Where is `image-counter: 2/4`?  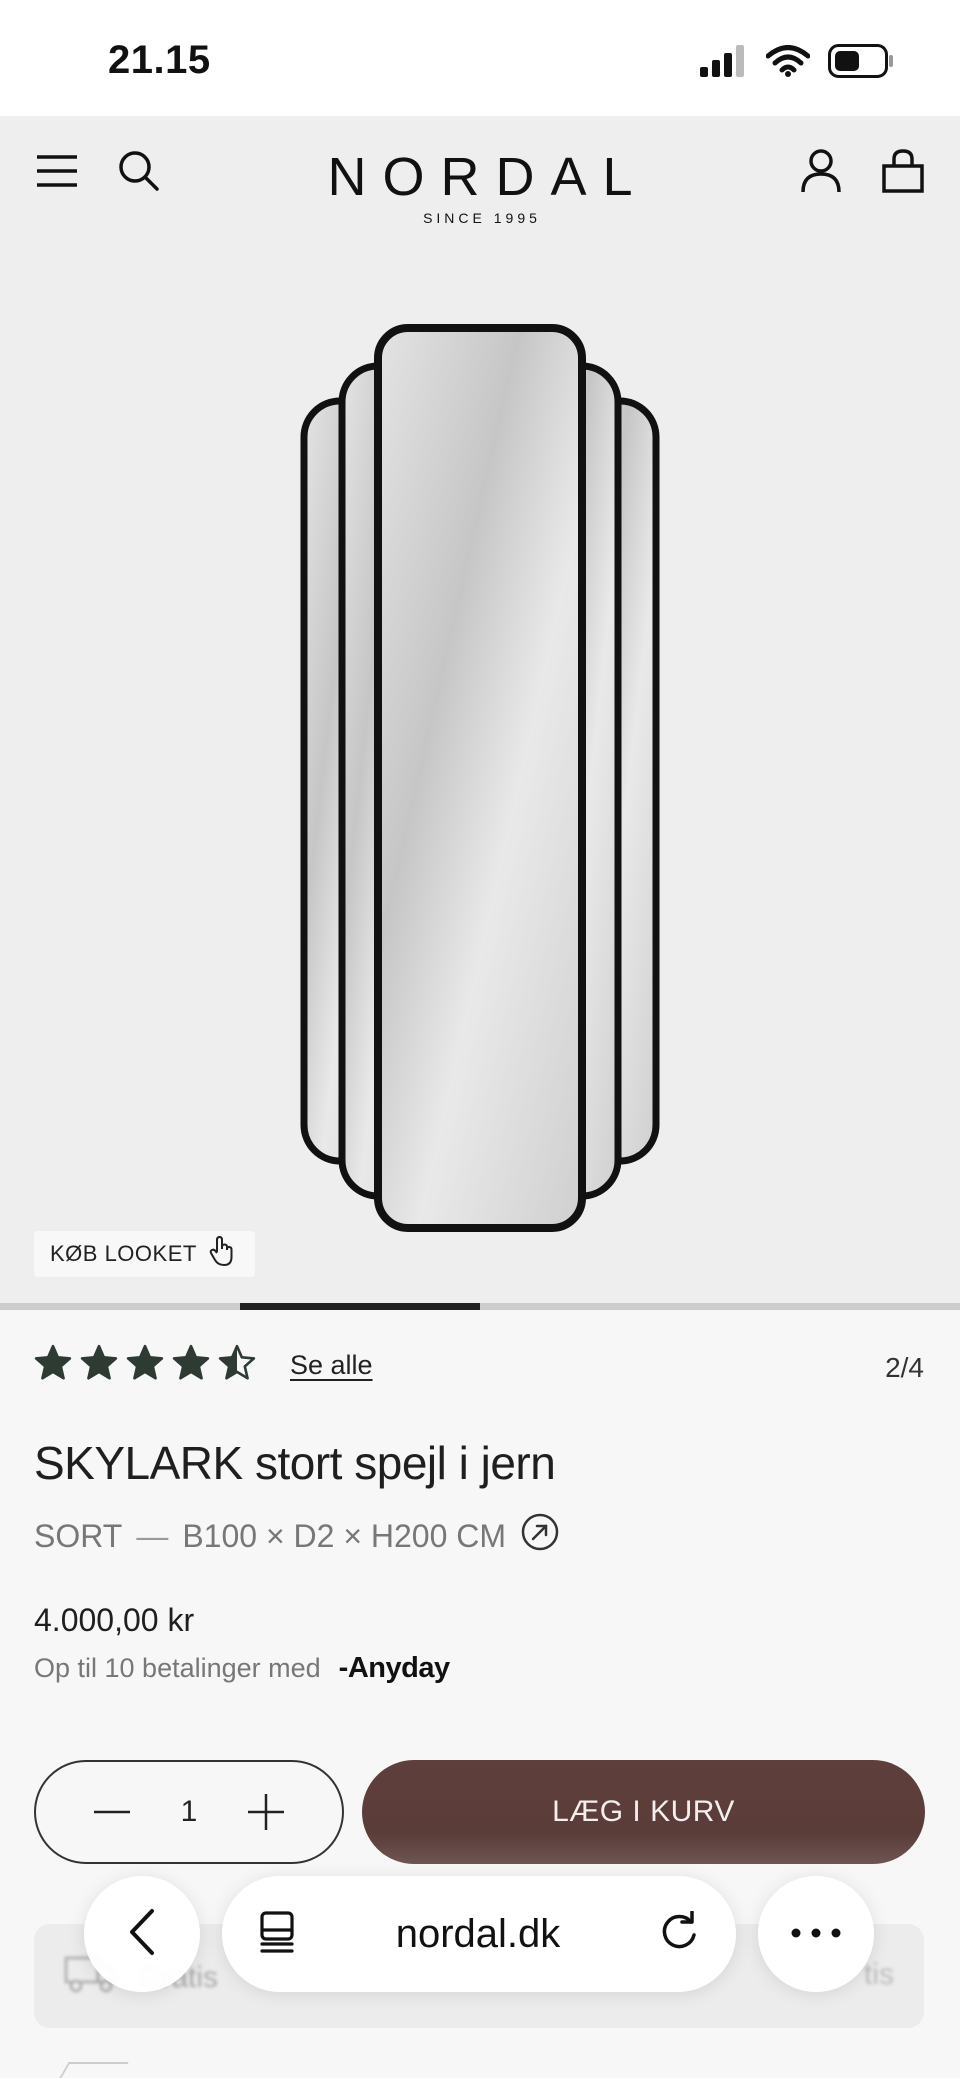 image-counter: 2/4 is located at coordinates (904, 1367).